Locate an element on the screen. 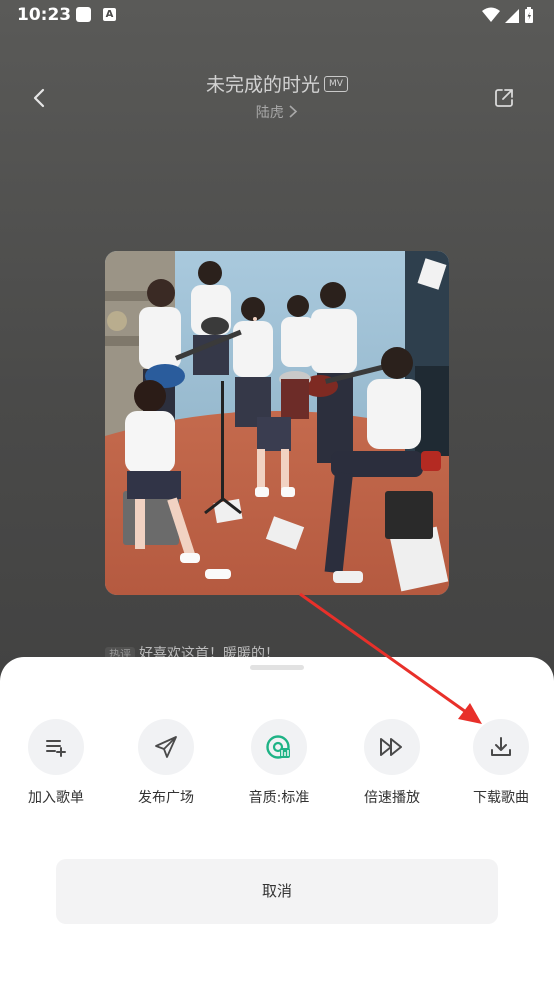 The image size is (554, 984). share-button is located at coordinates (504, 98).